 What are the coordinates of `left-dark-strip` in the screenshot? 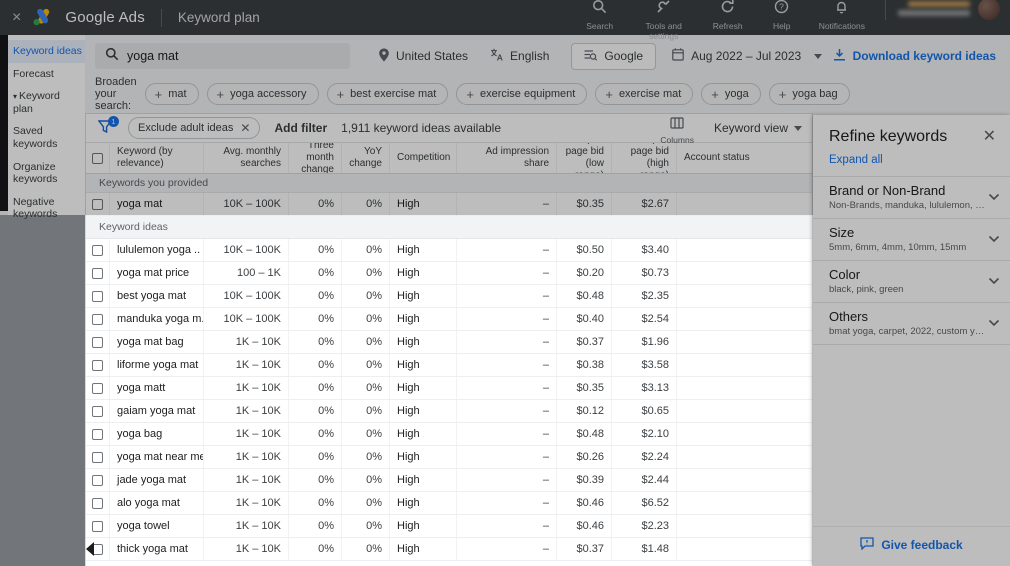 It's located at (4, 123).